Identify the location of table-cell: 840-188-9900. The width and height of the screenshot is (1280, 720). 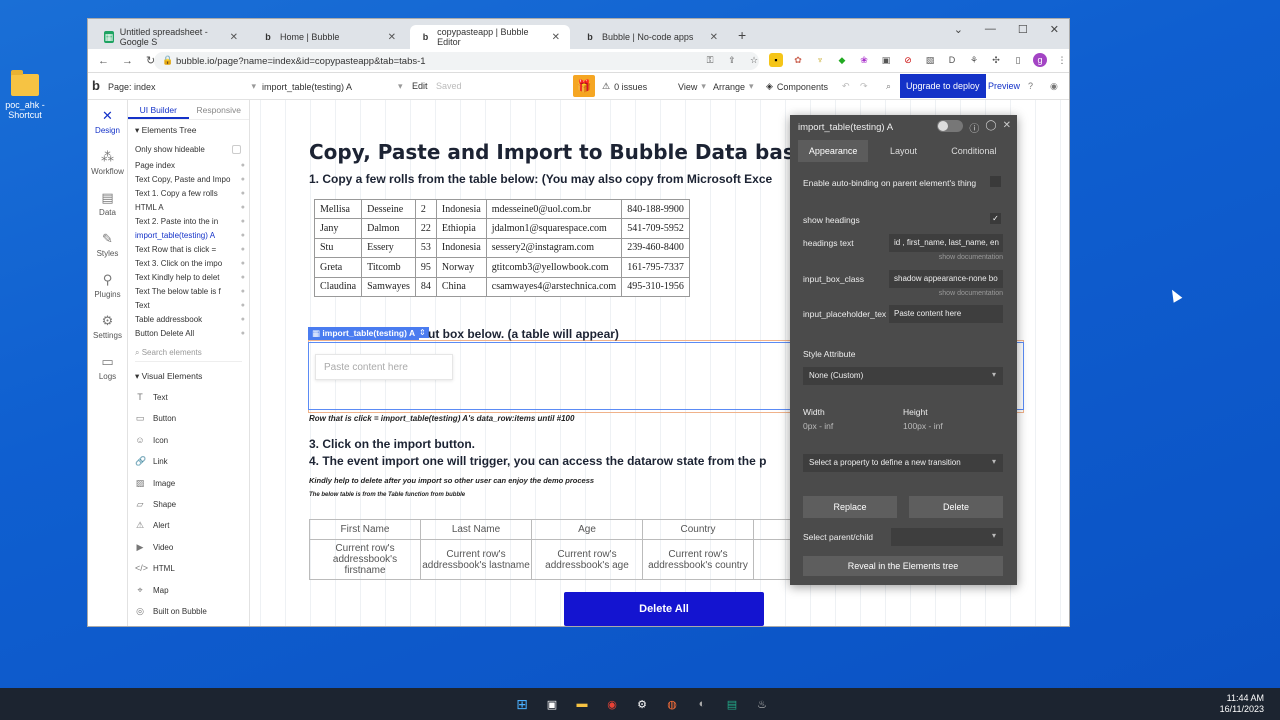
(655, 209).